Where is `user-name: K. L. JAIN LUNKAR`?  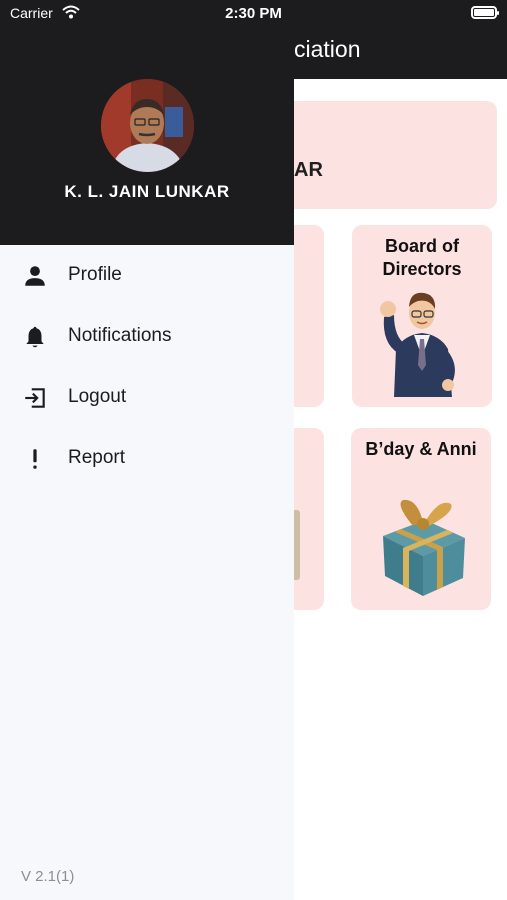
user-name: K. L. JAIN LUNKAR is located at coordinates (147, 191).